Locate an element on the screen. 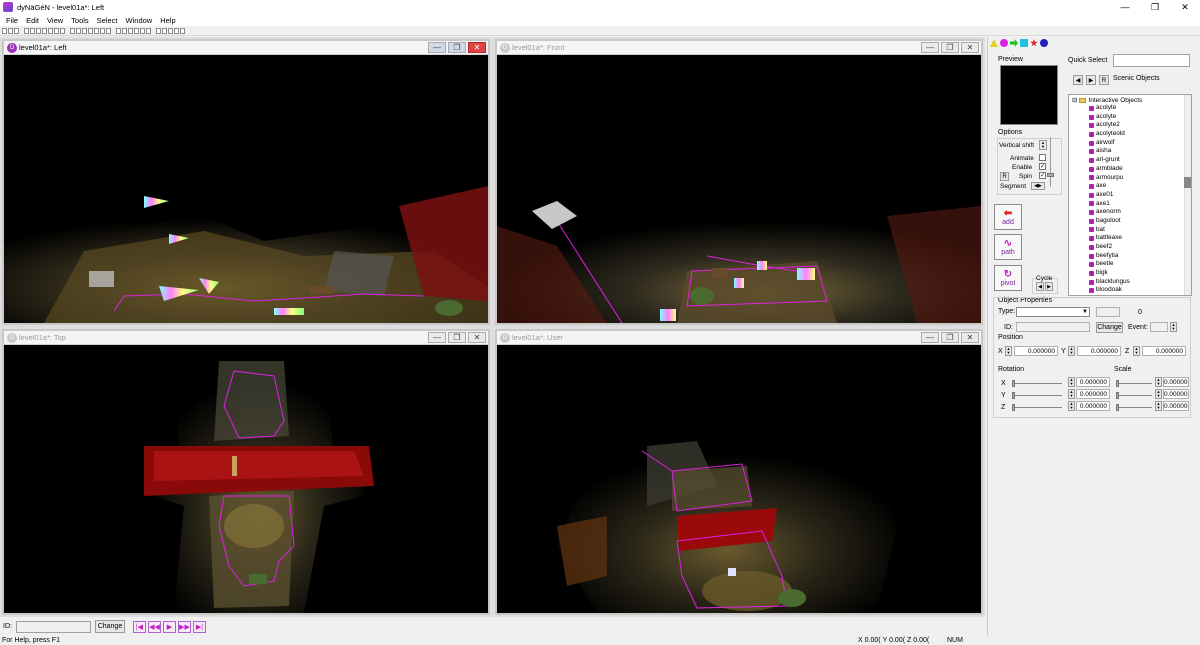 Image resolution: width=1200 pixels, height=645 pixels. tree-item: arl-grunt is located at coordinates (1130, 160).